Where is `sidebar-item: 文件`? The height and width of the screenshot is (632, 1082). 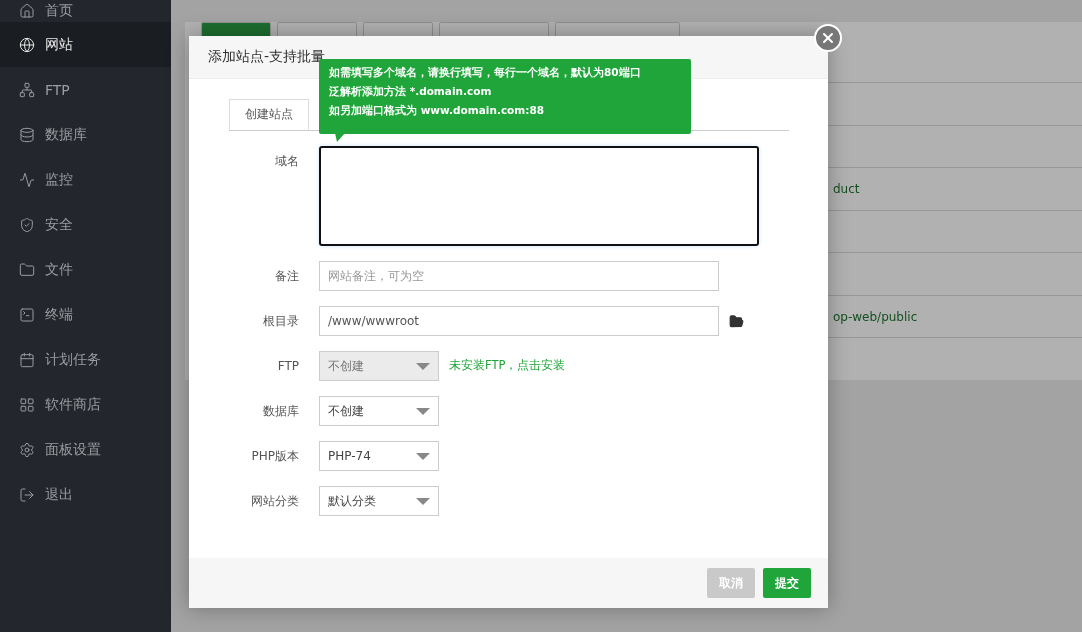 sidebar-item: 文件 is located at coordinates (85, 269).